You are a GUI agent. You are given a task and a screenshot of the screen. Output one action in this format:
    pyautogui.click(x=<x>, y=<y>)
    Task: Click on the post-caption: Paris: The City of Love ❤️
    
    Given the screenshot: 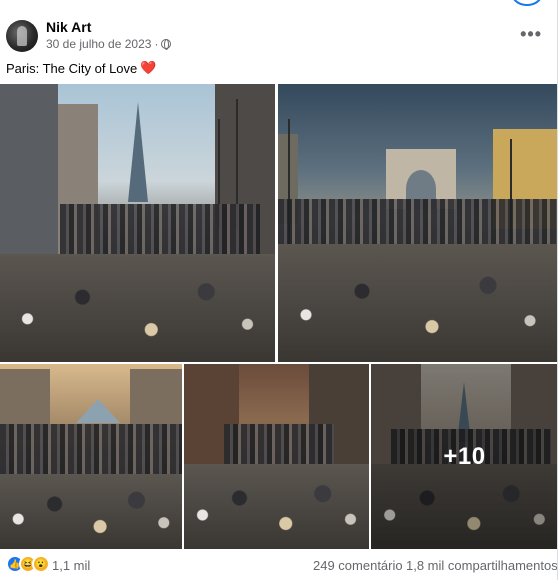 What is the action you would take?
    pyautogui.click(x=81, y=68)
    